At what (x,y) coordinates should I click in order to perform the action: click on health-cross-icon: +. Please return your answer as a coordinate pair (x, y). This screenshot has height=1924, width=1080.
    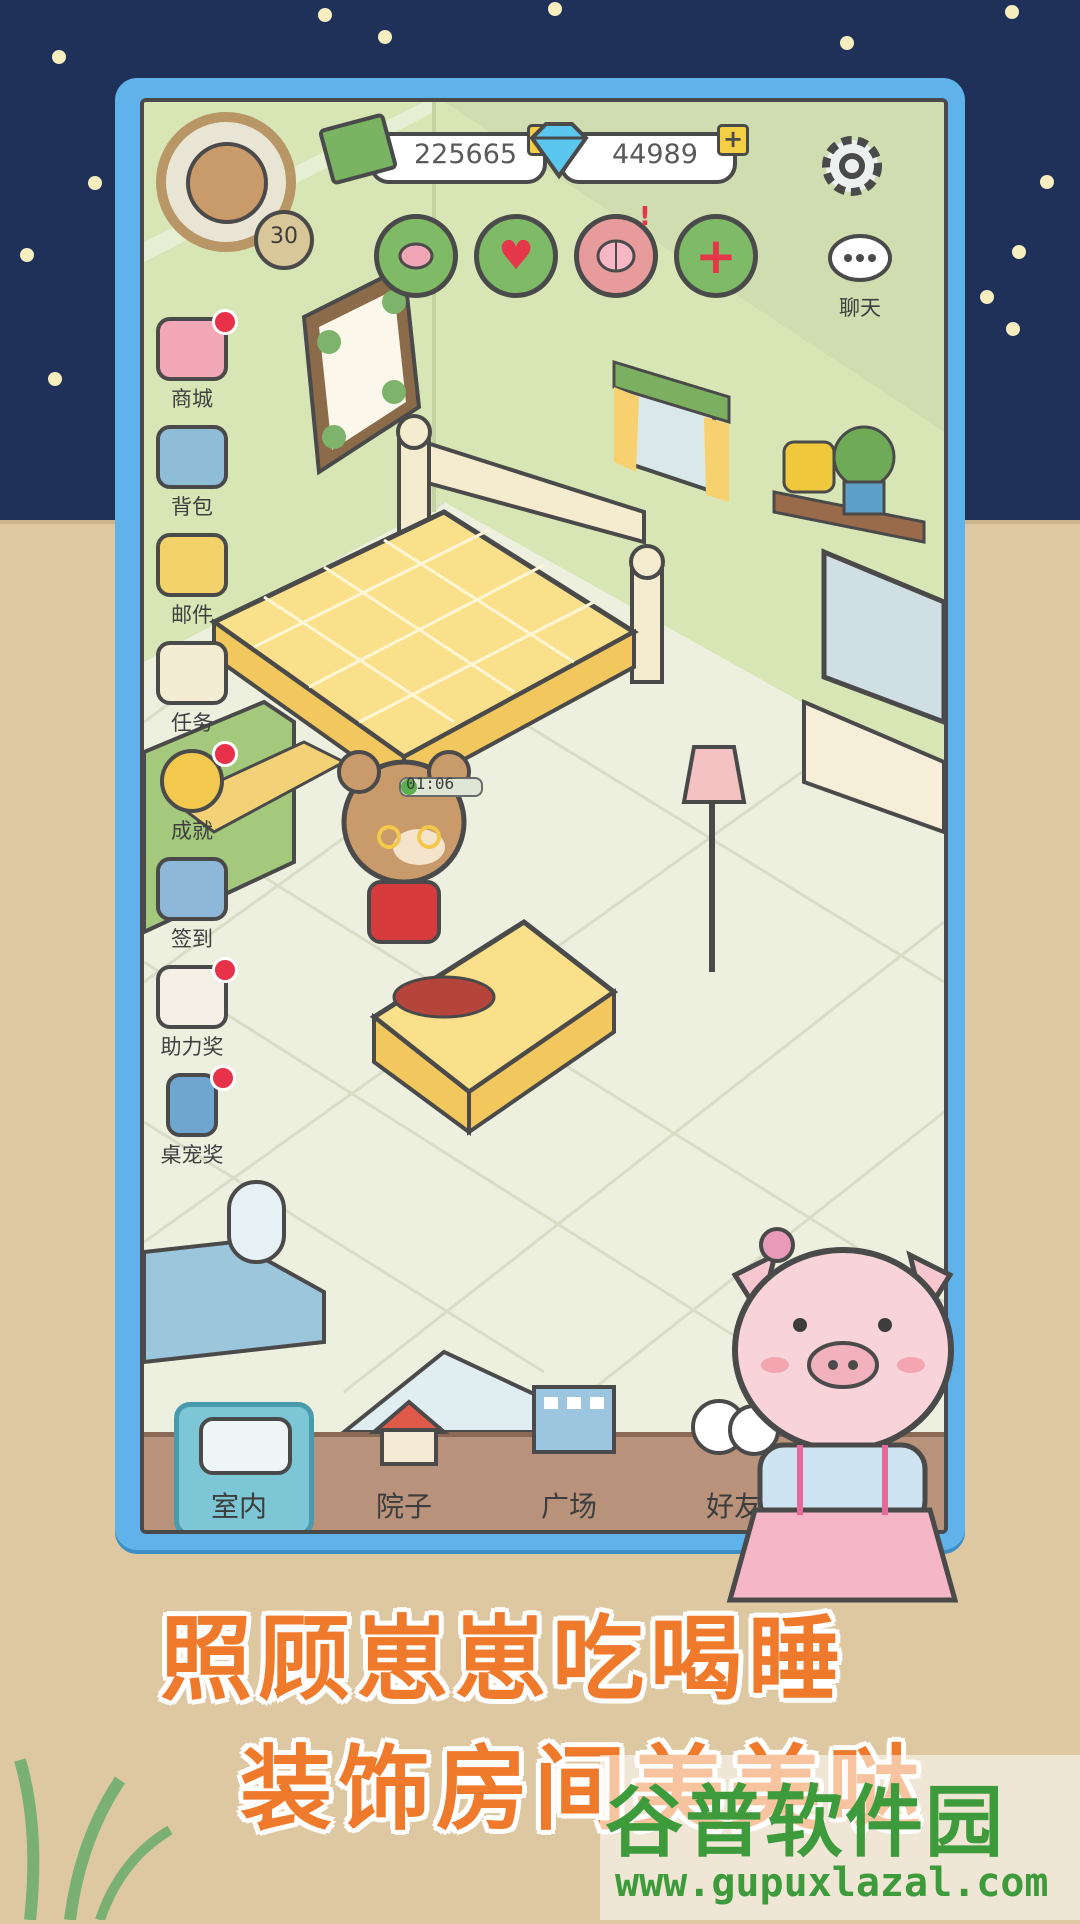
    Looking at the image, I should click on (716, 256).